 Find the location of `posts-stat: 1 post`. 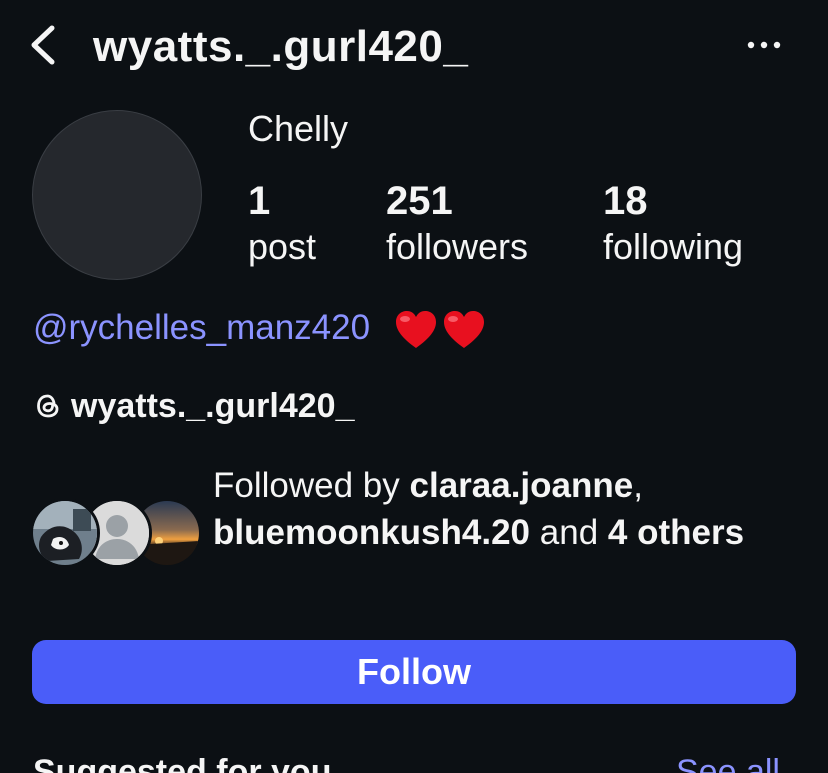

posts-stat: 1 post is located at coordinates (282, 224).